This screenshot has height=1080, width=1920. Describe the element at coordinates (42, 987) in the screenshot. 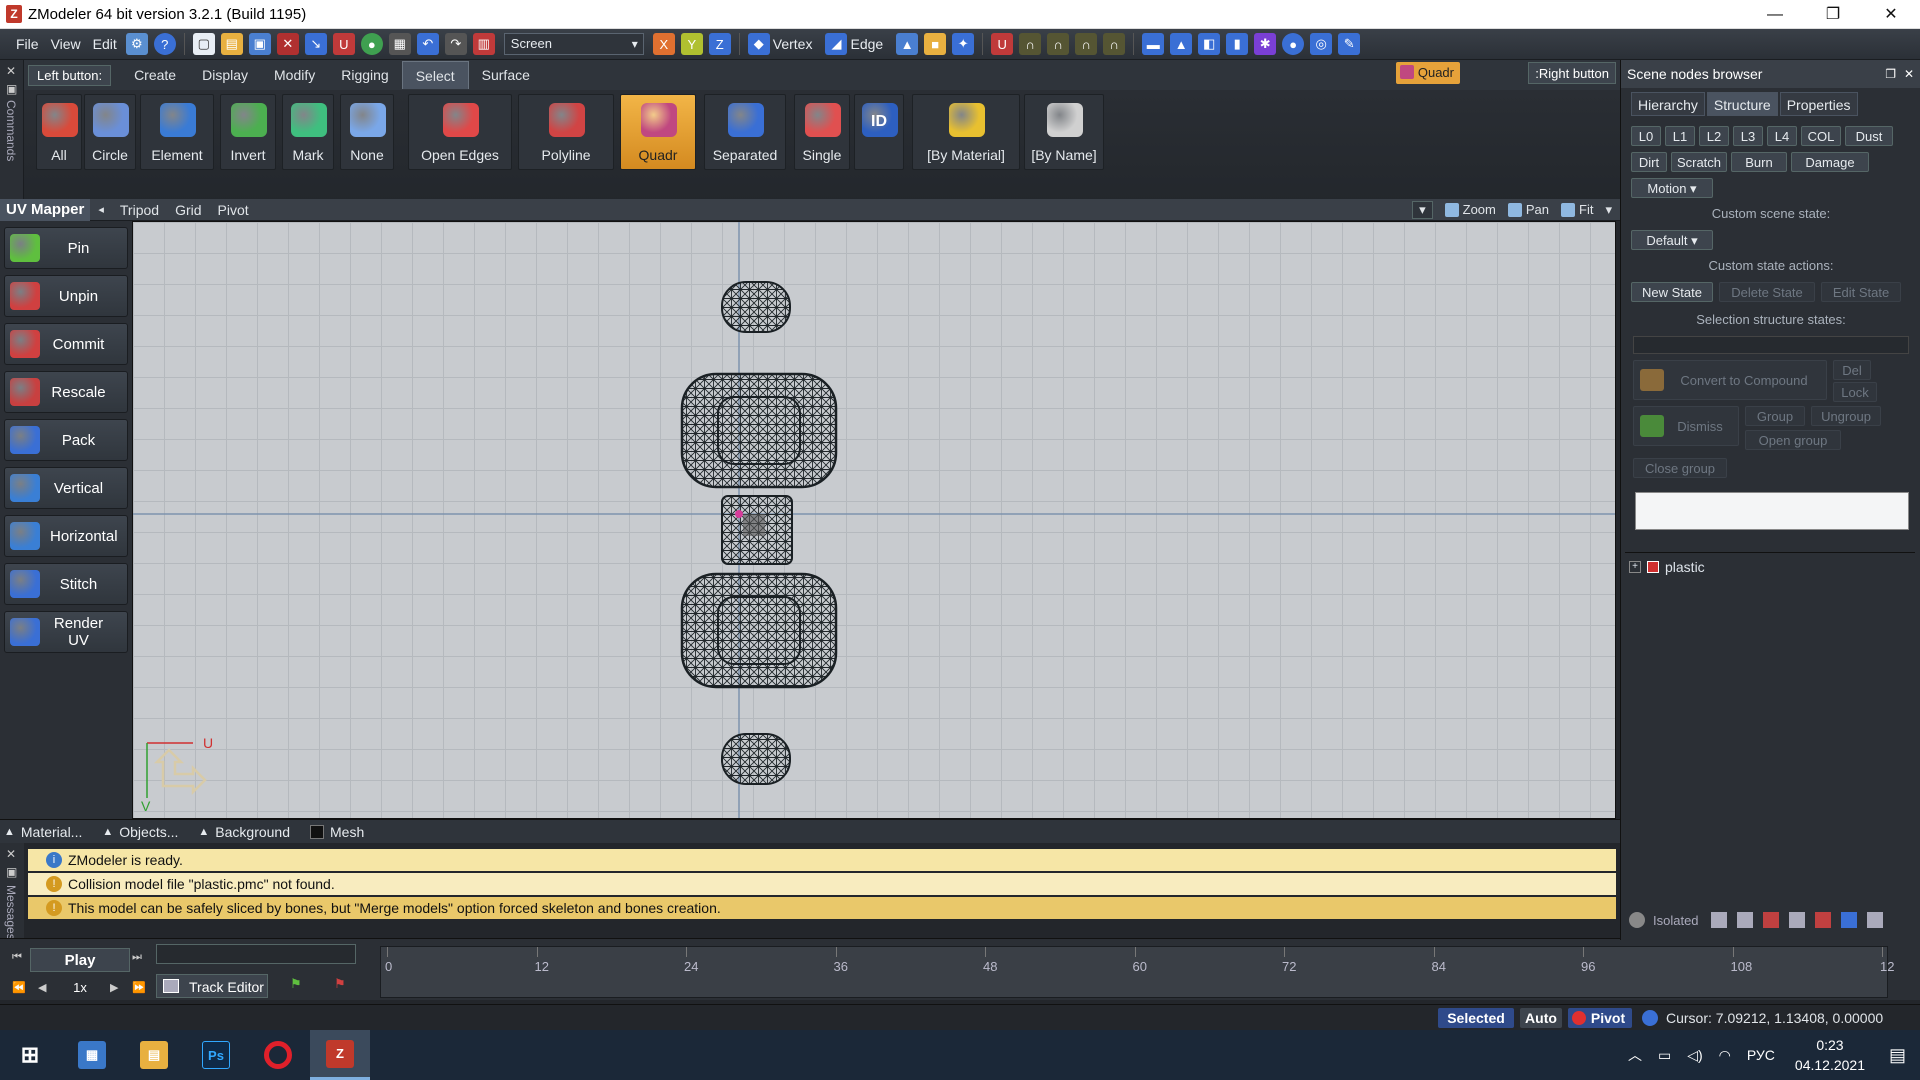

I see `prev-frame-icon: ◀` at that location.